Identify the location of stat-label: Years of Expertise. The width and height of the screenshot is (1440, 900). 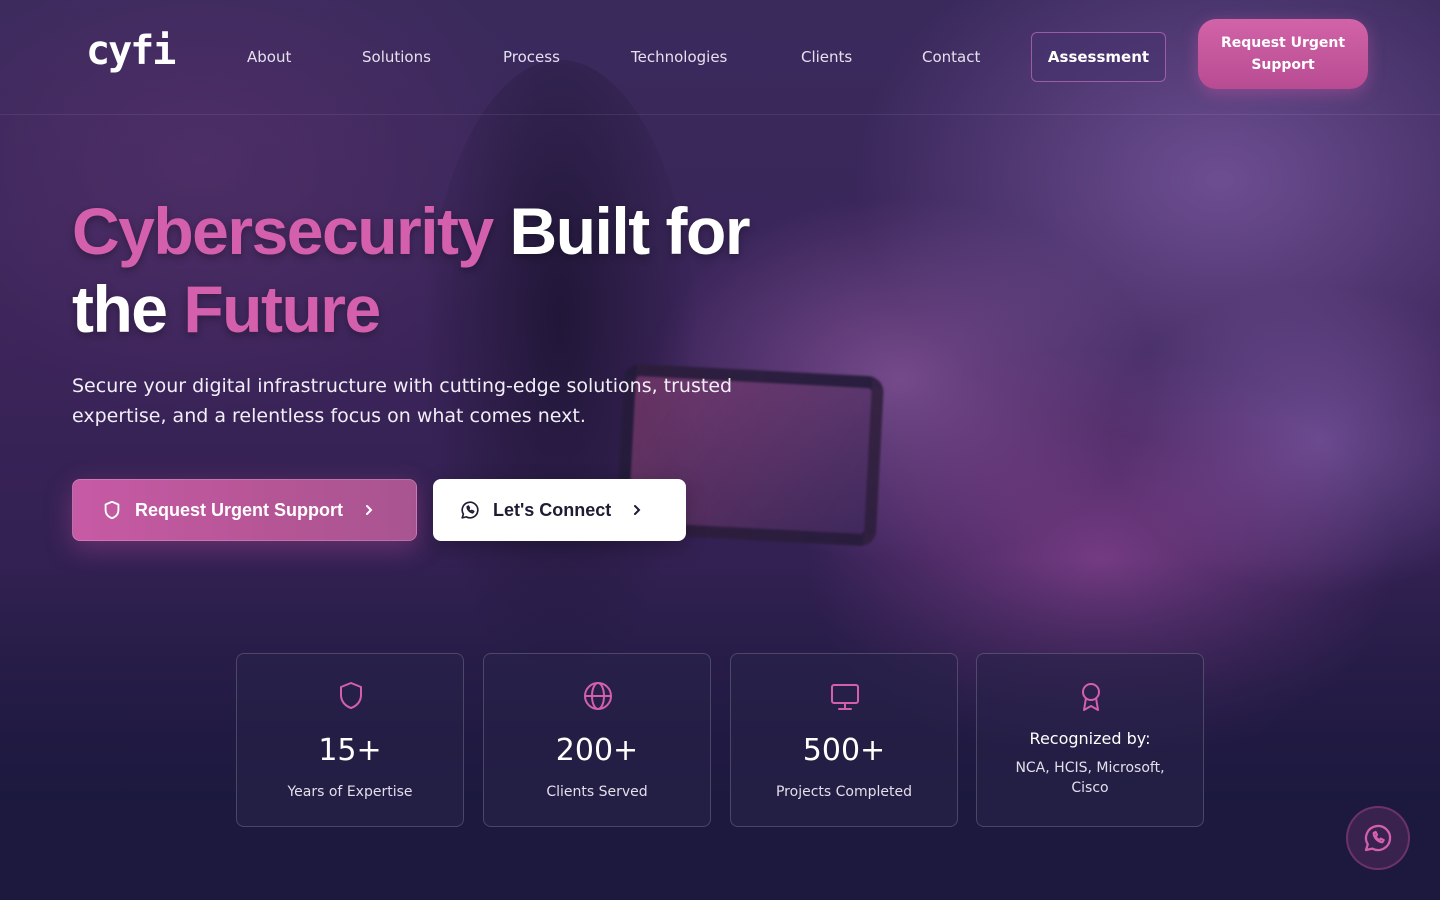
(350, 792).